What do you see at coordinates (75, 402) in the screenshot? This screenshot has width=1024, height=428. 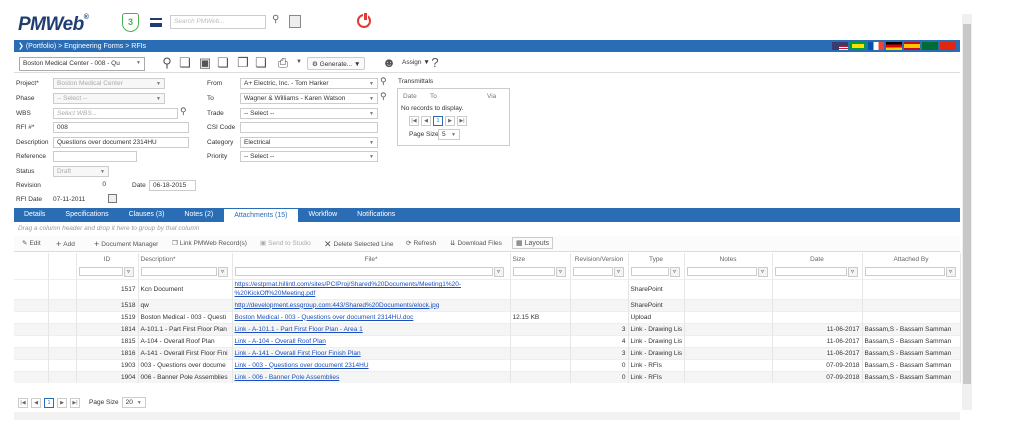 I see `last-page-icon: ▶|` at bounding box center [75, 402].